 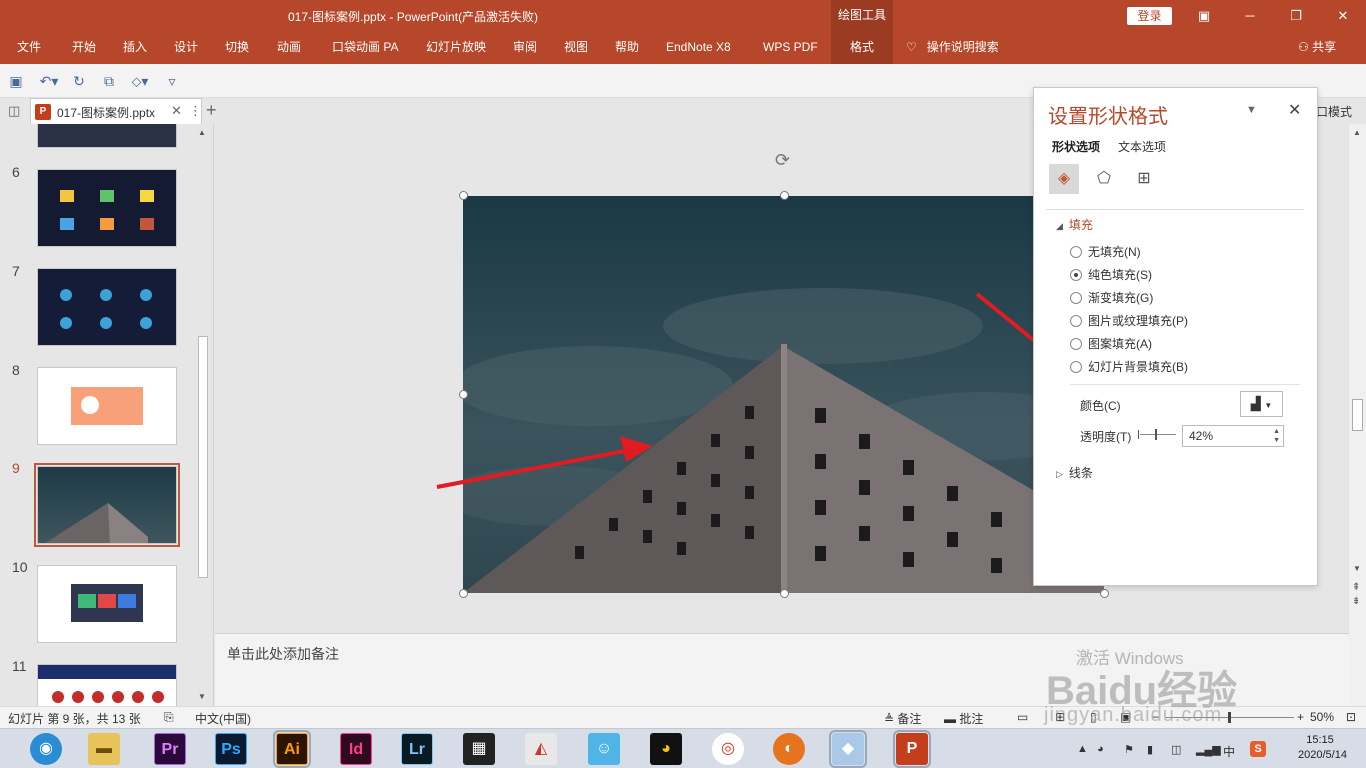 What do you see at coordinates (1138, 367) in the screenshot?
I see `fill-option-label: 幻灯片背景填充(B)` at bounding box center [1138, 367].